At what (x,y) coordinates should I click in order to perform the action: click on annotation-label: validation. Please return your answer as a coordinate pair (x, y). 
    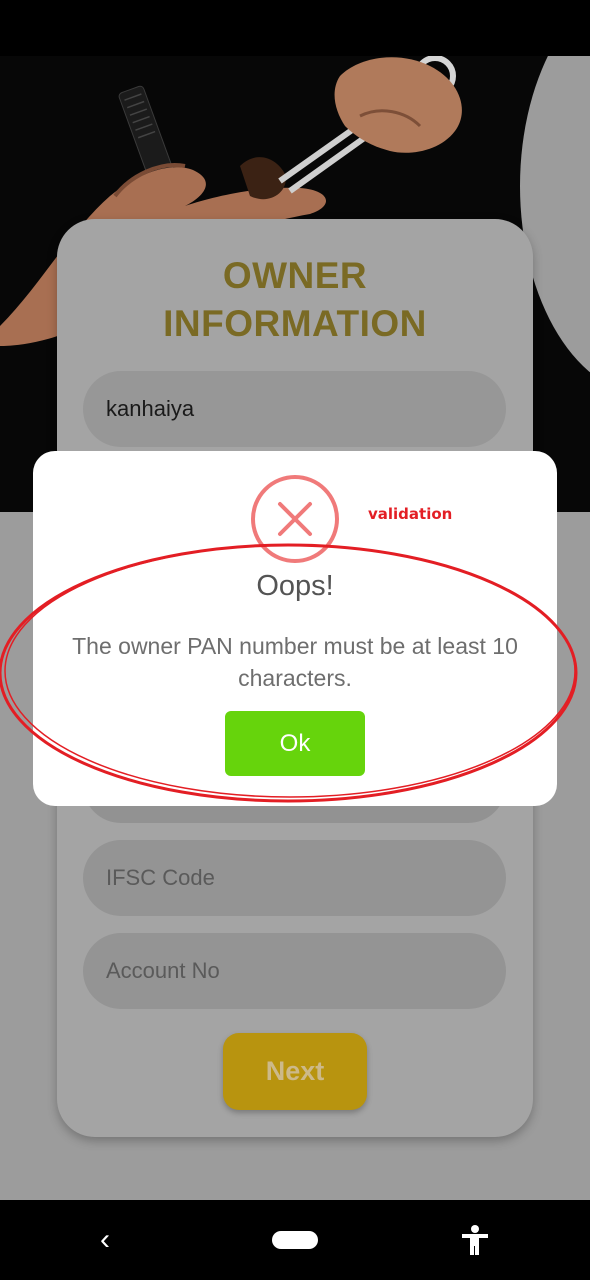
    Looking at the image, I should click on (410, 514).